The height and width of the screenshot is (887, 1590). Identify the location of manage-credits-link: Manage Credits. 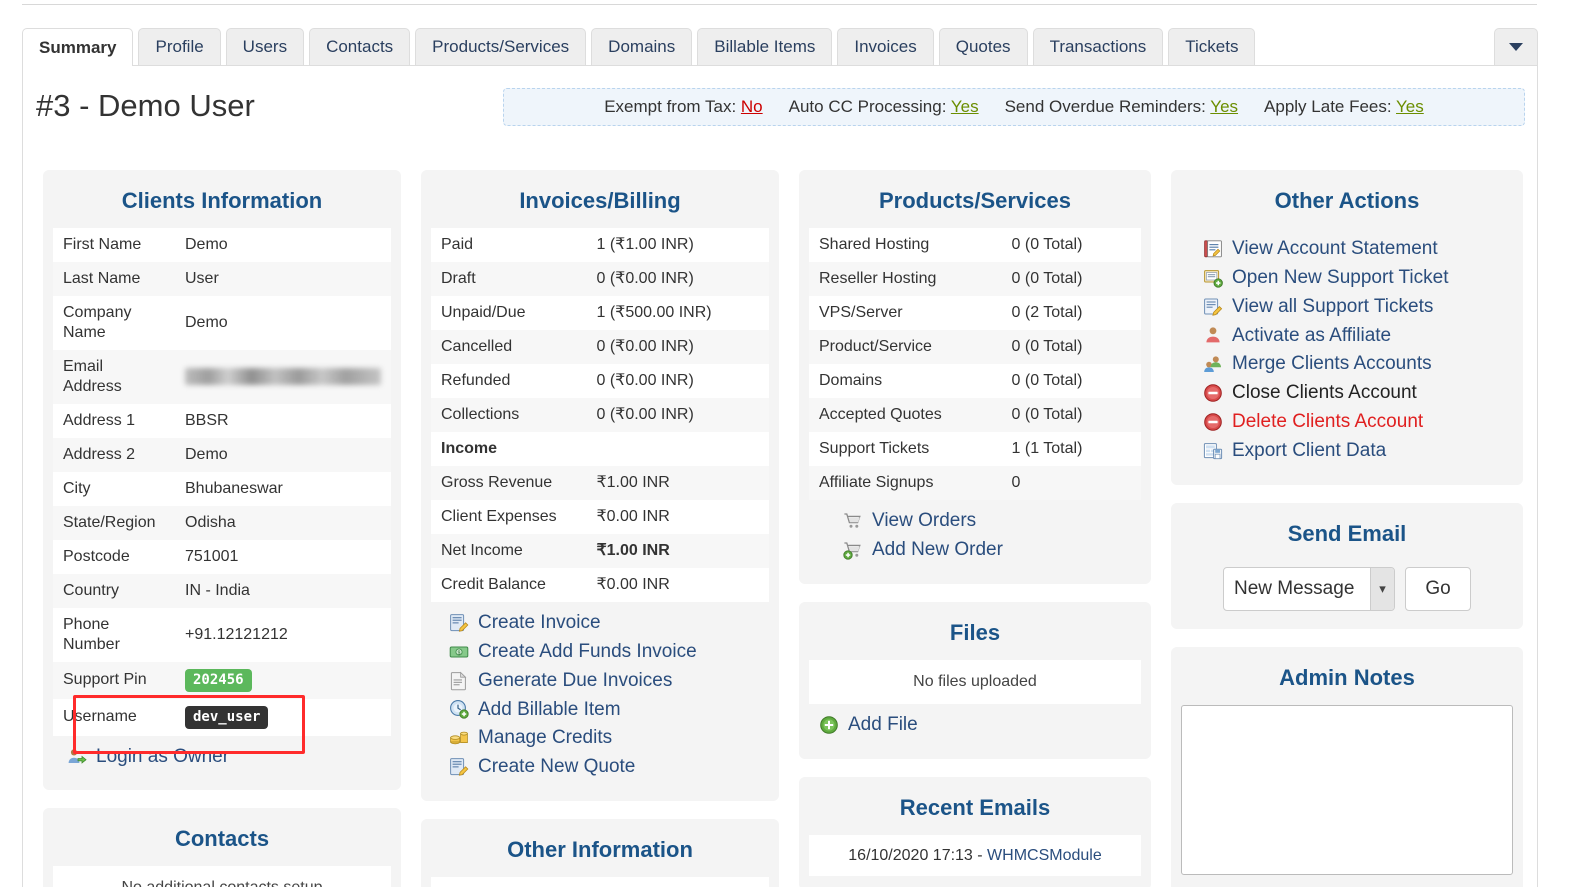
(609, 738).